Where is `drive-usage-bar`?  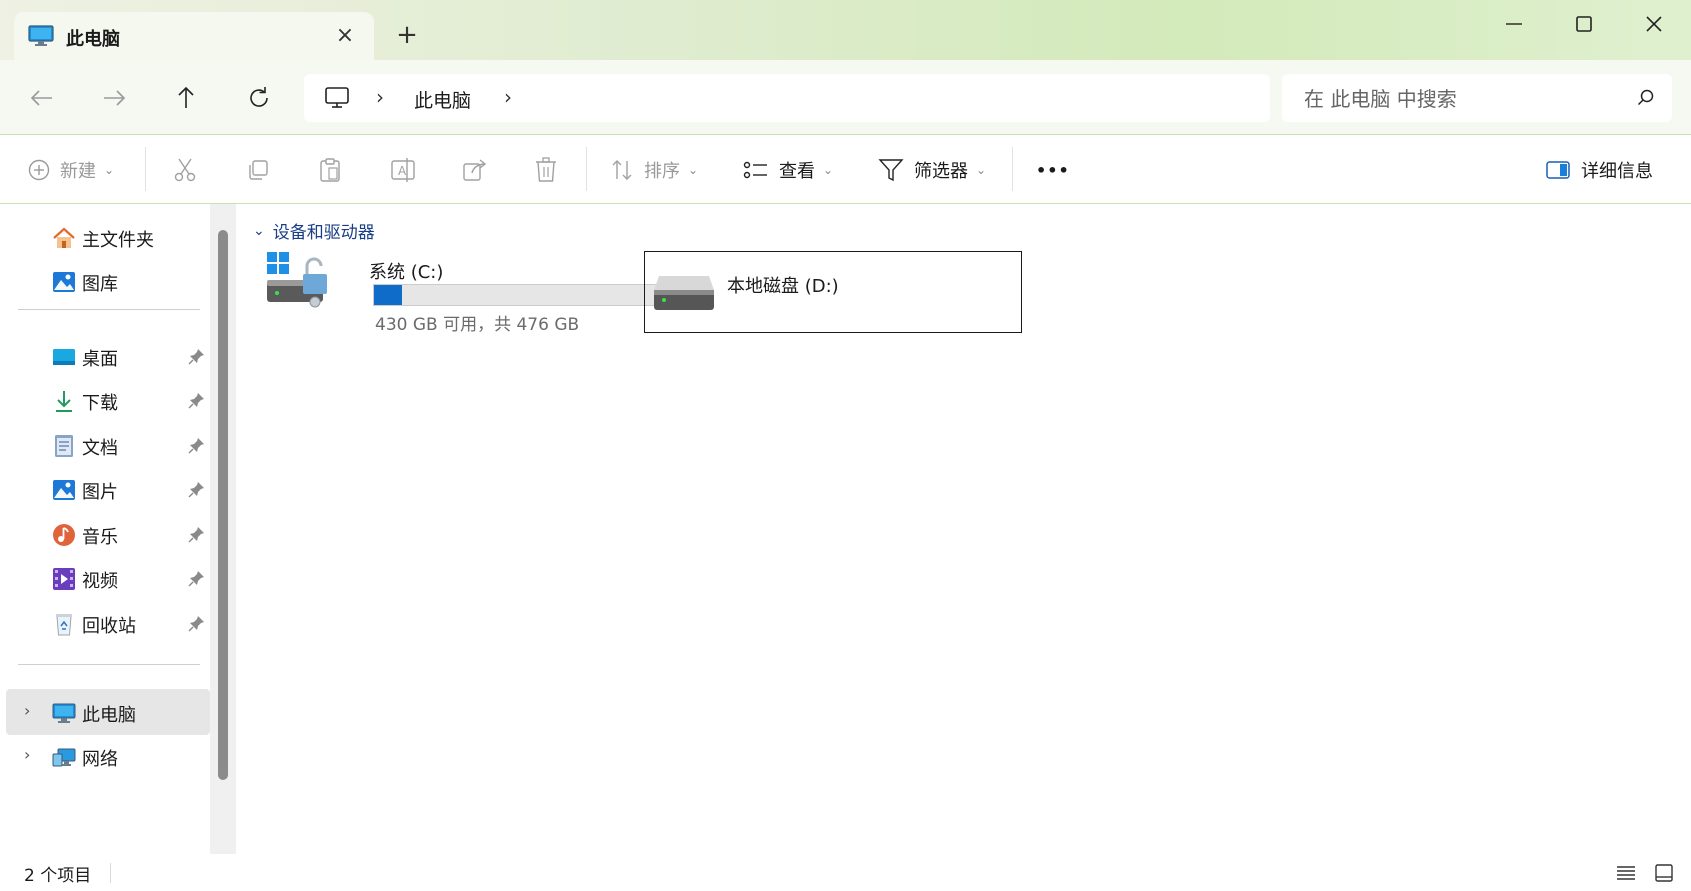
drive-usage-bar is located at coordinates (516, 295).